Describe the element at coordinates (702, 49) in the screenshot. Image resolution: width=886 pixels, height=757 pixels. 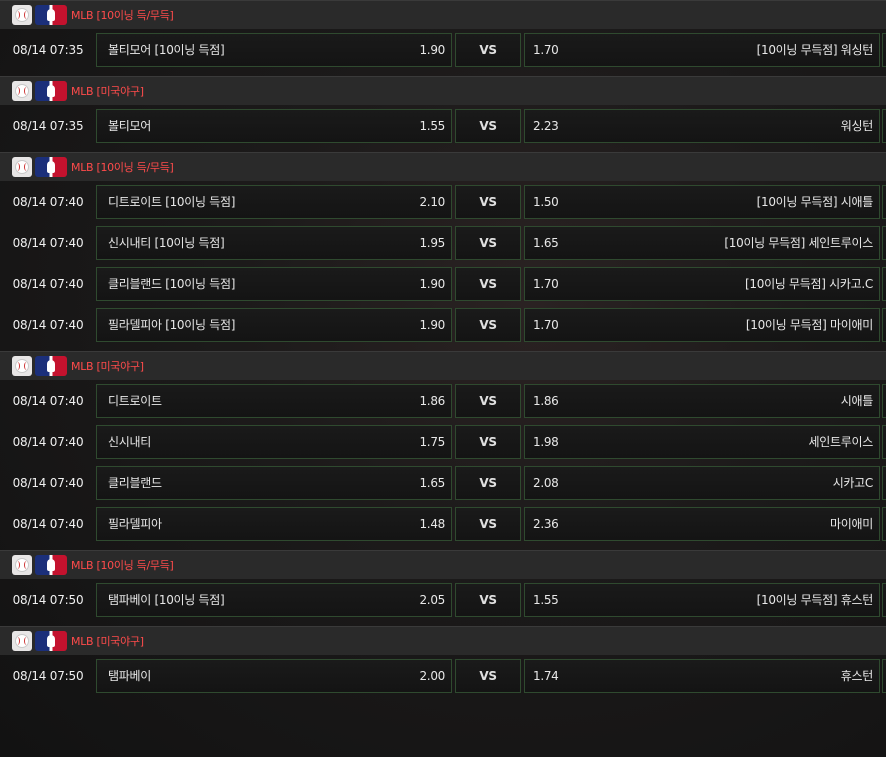
I see `away-bet-button: 1.70 [10이닝 무득점] 워싱턴` at that location.